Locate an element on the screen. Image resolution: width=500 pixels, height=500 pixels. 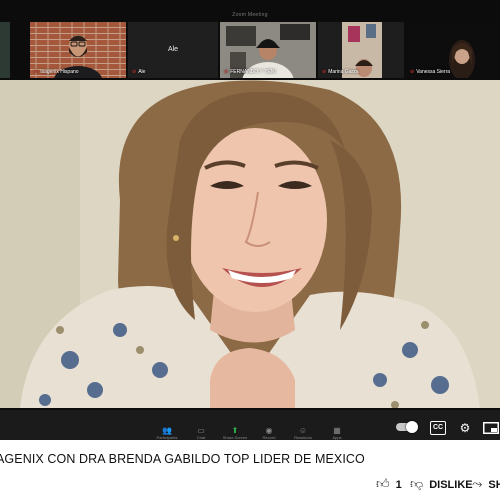
zoom-window-title: Zoom Meeting is located at coordinates (250, 15).